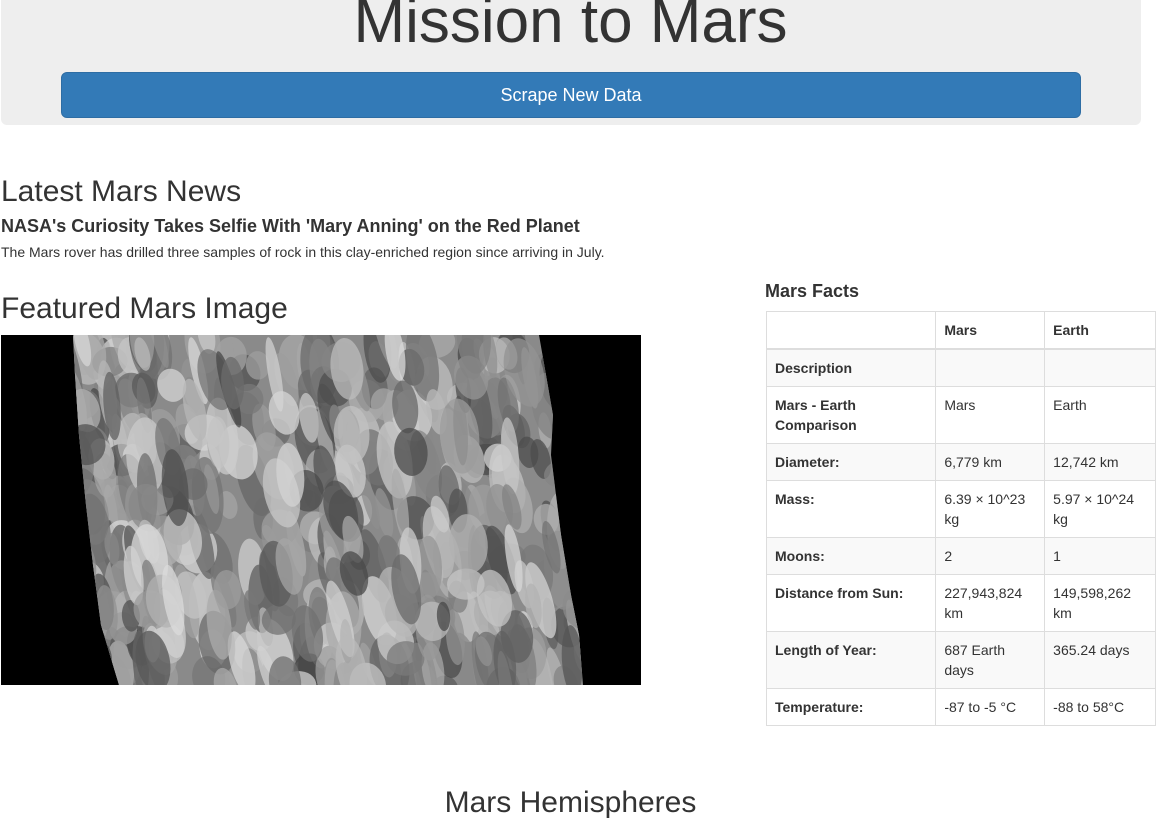 This screenshot has height=822, width=1157. I want to click on row-label: Mars - Earth Comparison, so click(851, 415).